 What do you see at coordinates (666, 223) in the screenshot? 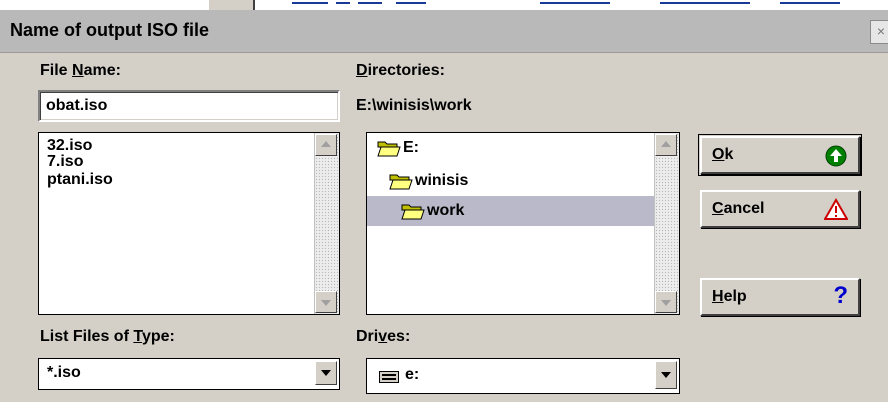
I see `directory-list-scrollbar` at bounding box center [666, 223].